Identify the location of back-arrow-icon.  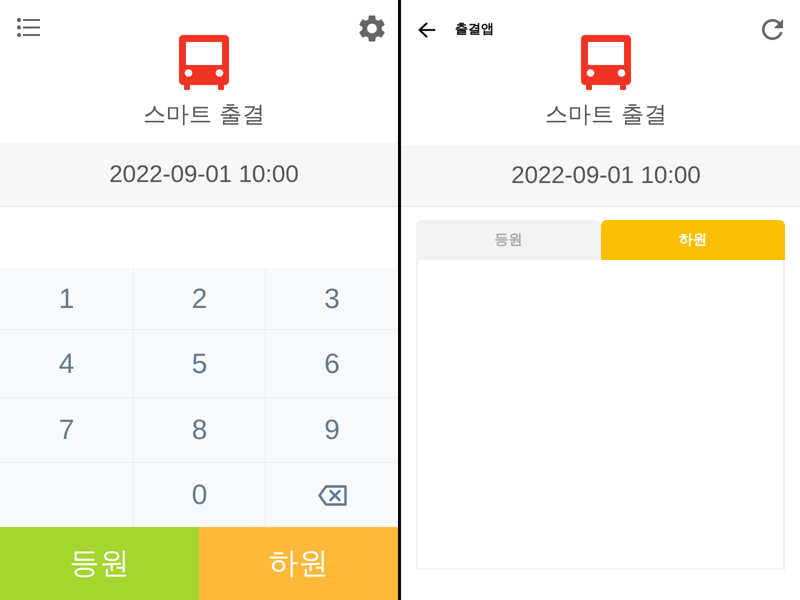
(427, 30).